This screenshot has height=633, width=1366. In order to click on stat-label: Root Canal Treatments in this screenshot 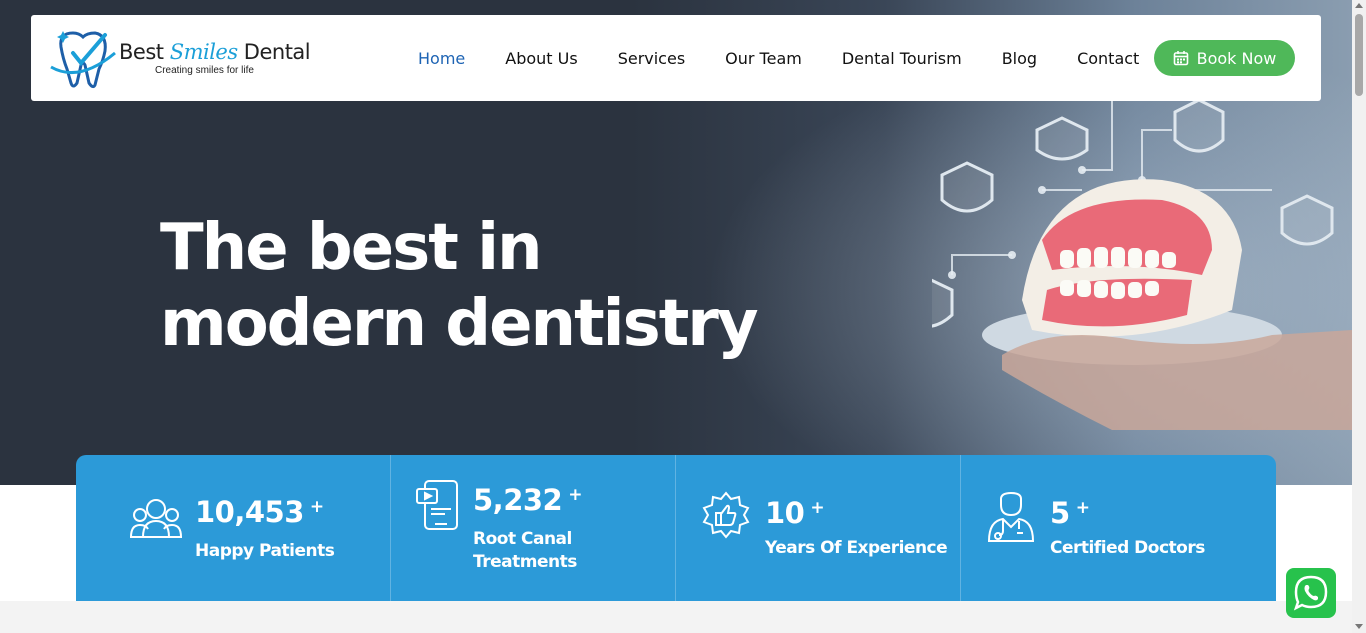, I will do `click(525, 550)`.